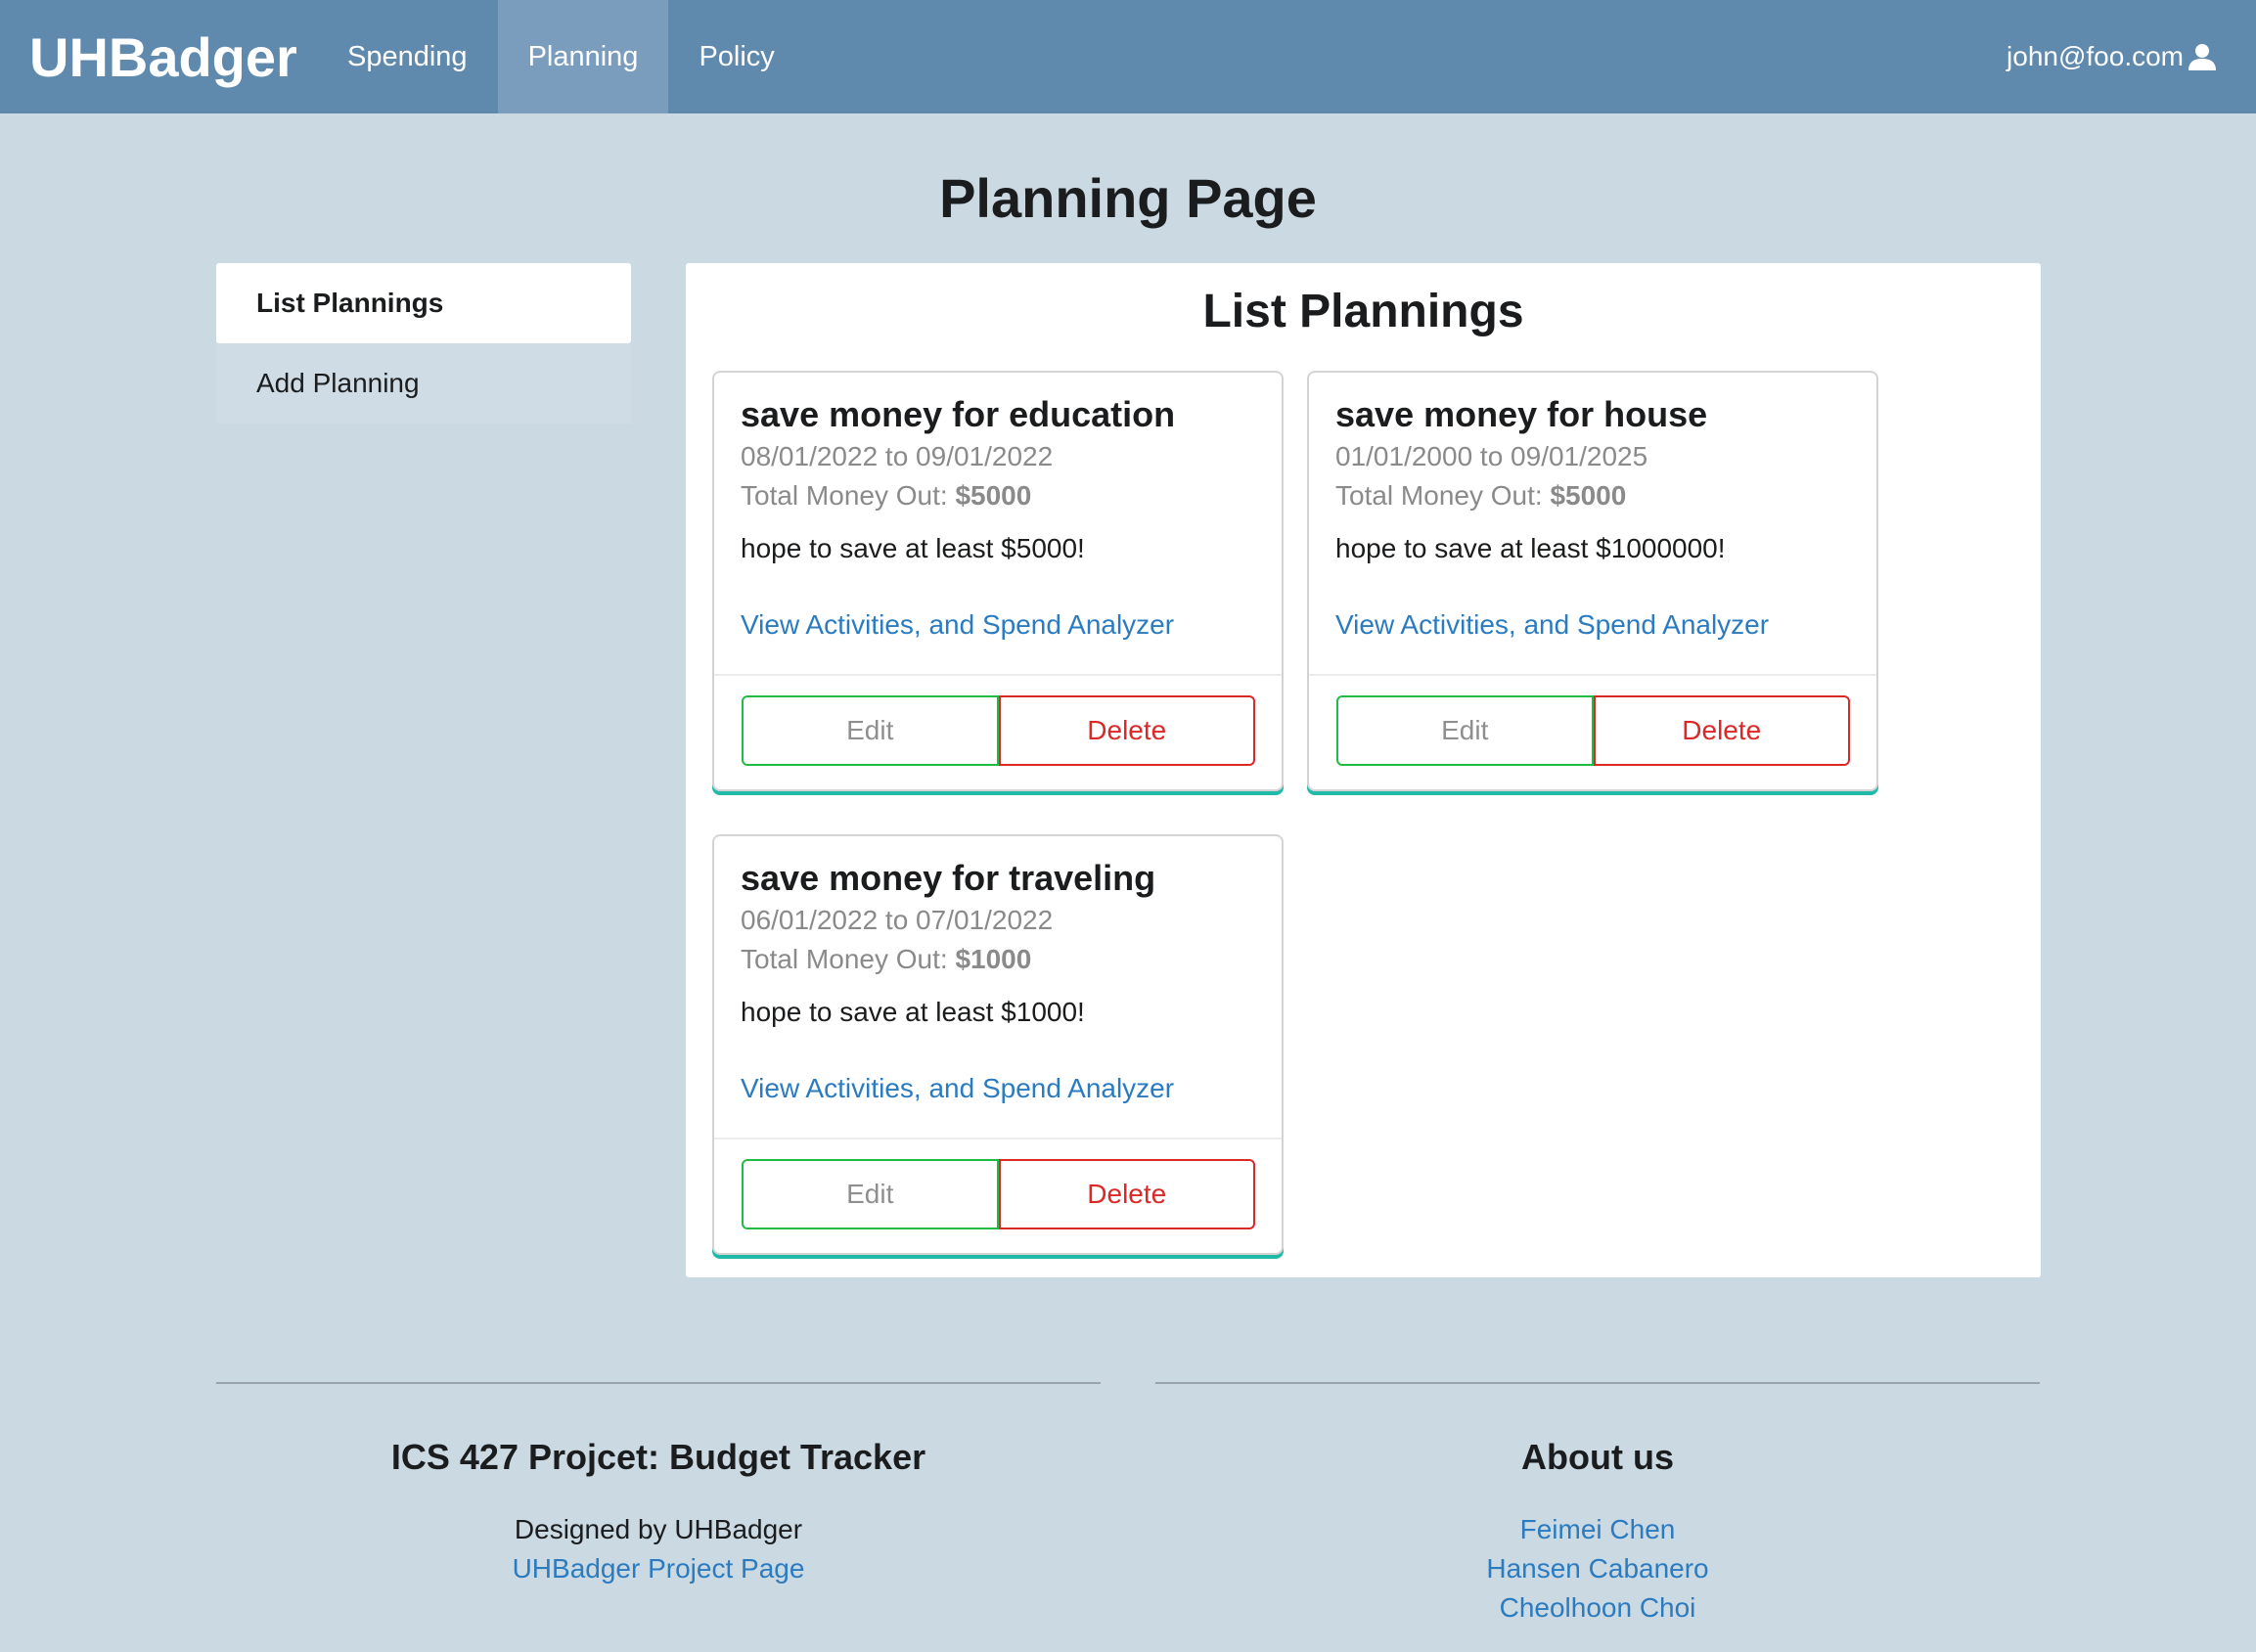  What do you see at coordinates (993, 959) in the screenshot?
I see `money-value: $1000` at bounding box center [993, 959].